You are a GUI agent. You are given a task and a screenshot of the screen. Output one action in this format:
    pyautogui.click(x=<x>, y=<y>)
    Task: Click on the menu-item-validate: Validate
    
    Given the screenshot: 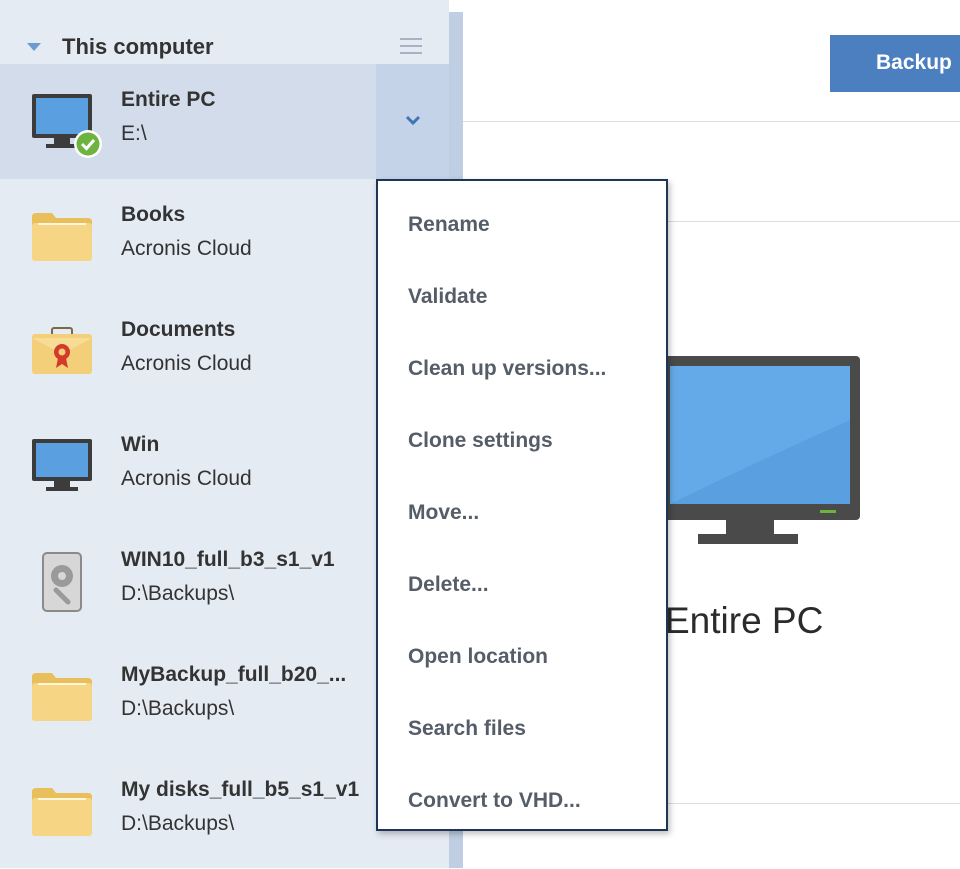 What is the action you would take?
    pyautogui.click(x=522, y=293)
    